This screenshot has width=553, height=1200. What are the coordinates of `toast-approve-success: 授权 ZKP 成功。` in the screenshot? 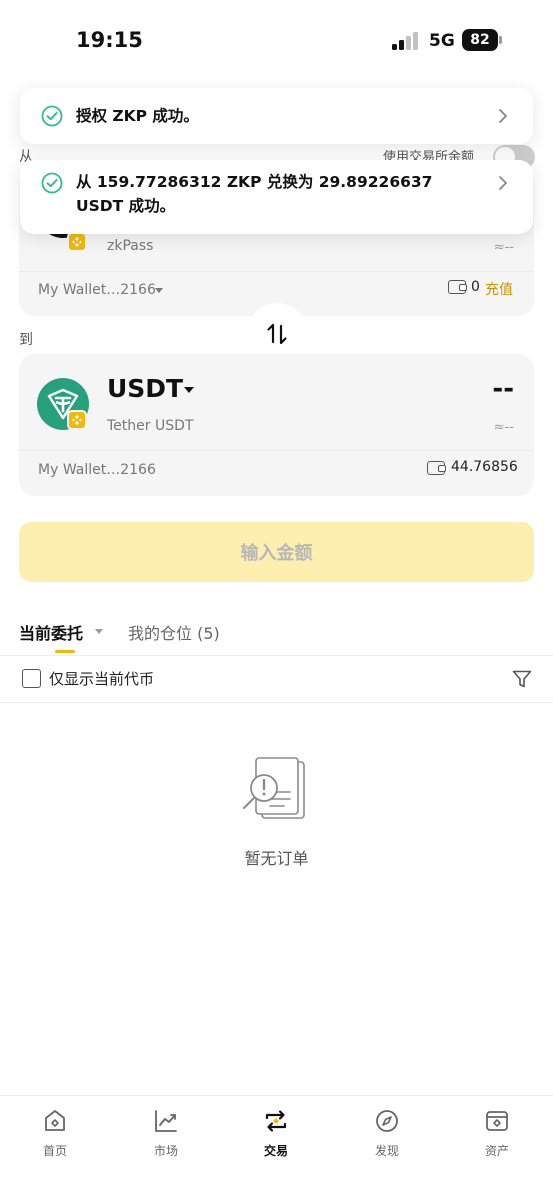 It's located at (276, 116).